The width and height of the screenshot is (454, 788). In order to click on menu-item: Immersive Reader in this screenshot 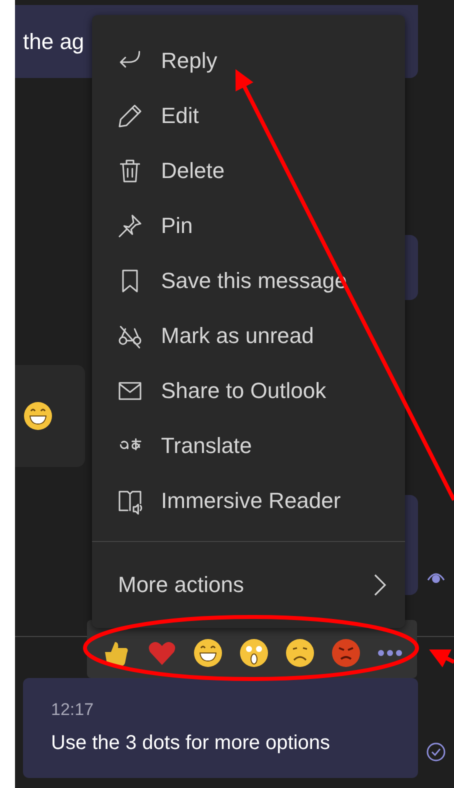, I will do `click(248, 500)`.